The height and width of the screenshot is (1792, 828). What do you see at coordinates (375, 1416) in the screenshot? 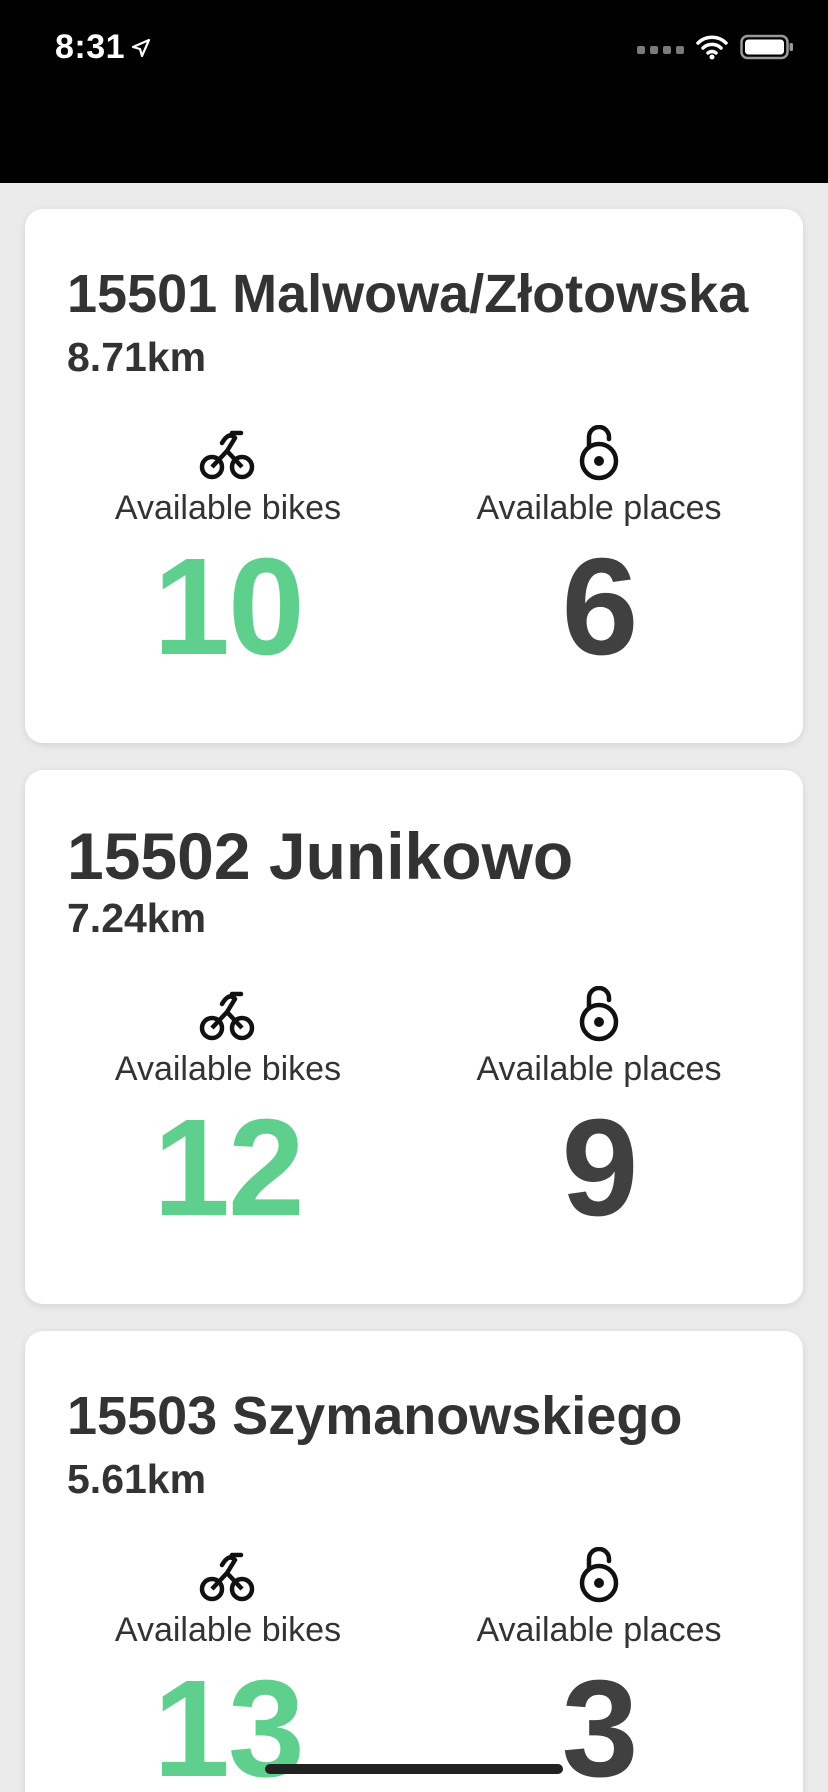
I see `station-name: 15503 Szymanowskiego` at bounding box center [375, 1416].